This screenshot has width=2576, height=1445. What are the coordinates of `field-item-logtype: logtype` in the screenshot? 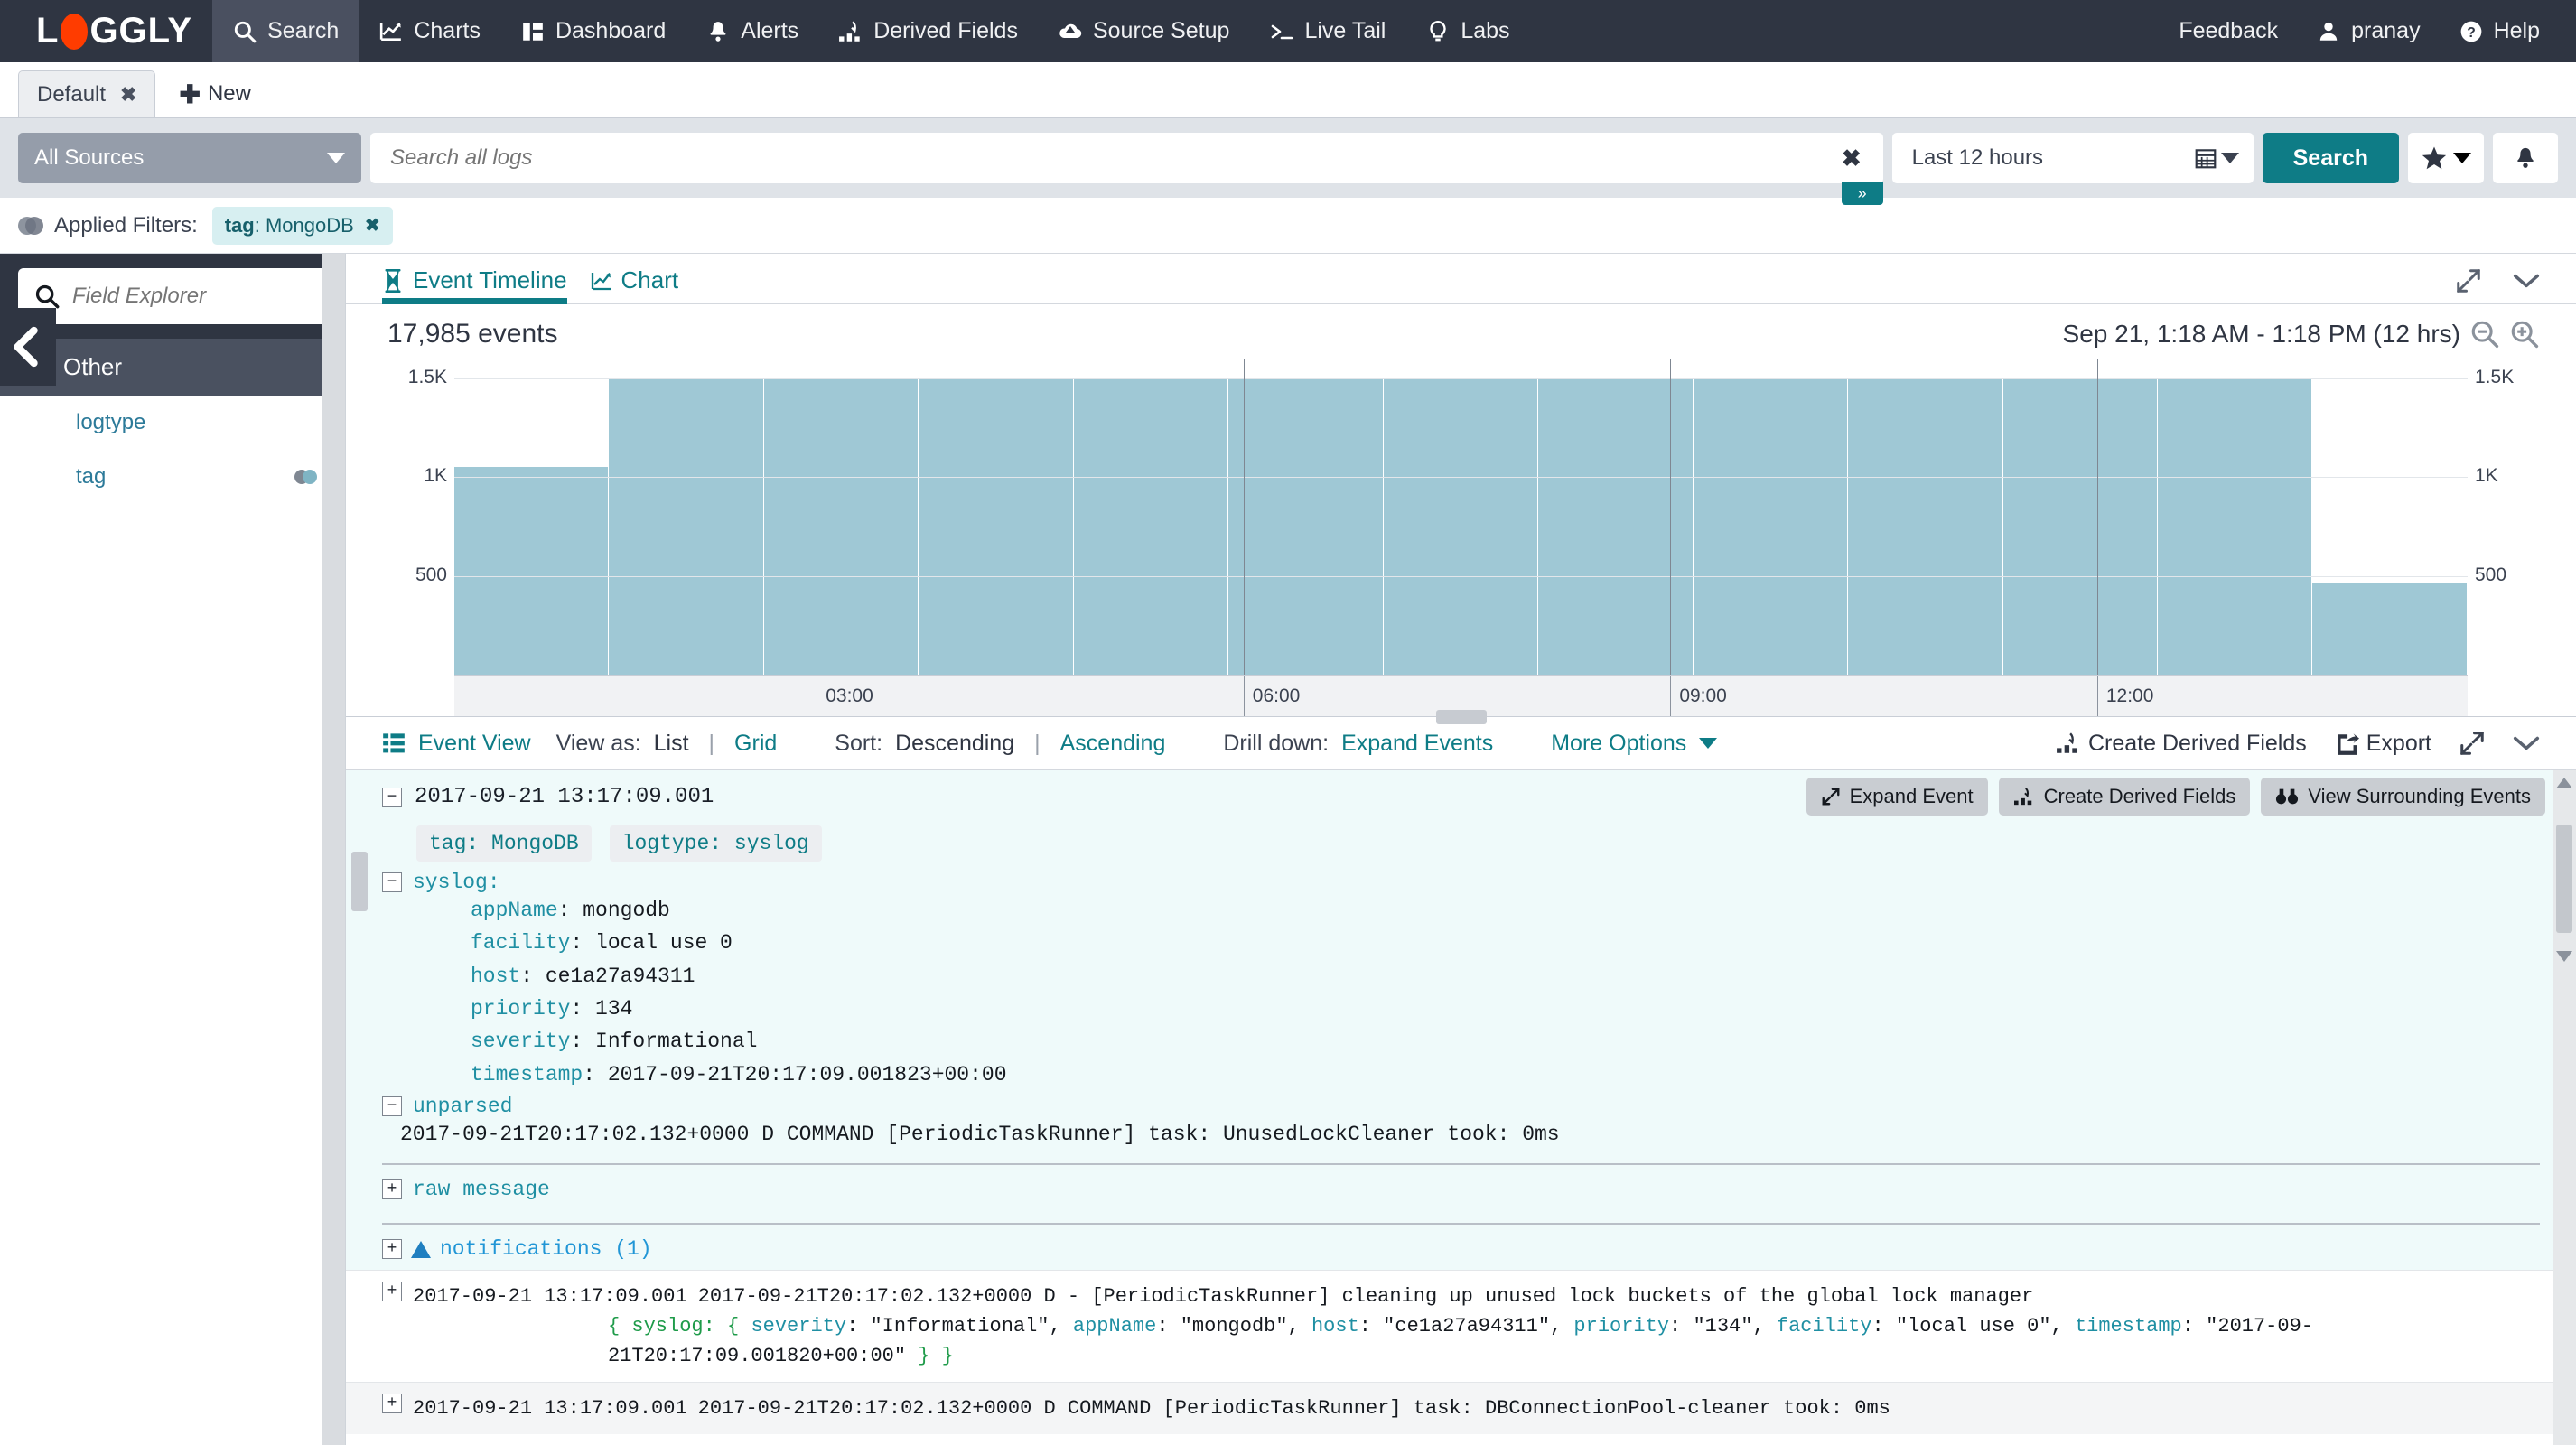 It's located at (172, 423).